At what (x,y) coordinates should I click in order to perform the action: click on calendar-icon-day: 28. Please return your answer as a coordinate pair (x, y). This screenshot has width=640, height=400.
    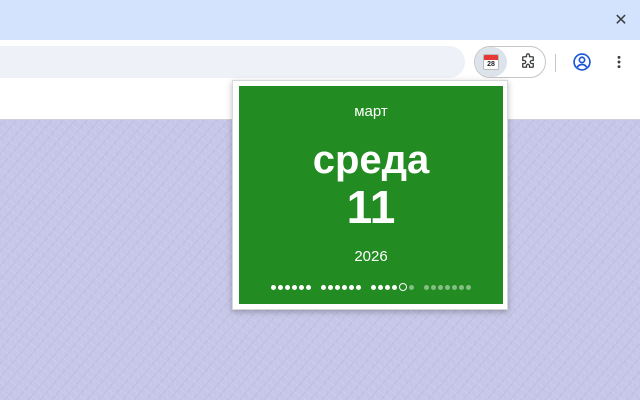
    Looking at the image, I should click on (491, 64).